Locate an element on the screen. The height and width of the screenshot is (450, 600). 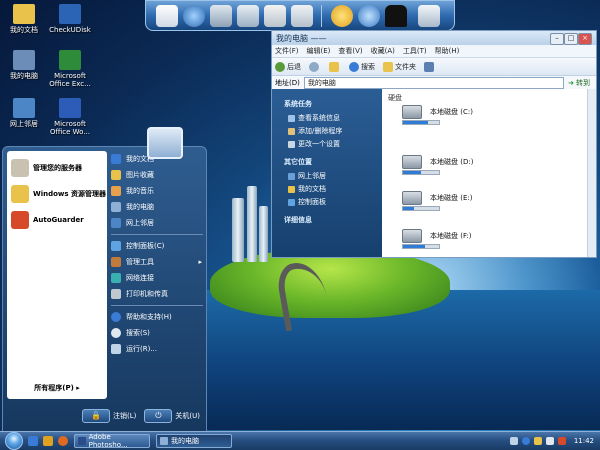
desktop-icon-network: 网上邻居 is located at coordinates (24, 113).